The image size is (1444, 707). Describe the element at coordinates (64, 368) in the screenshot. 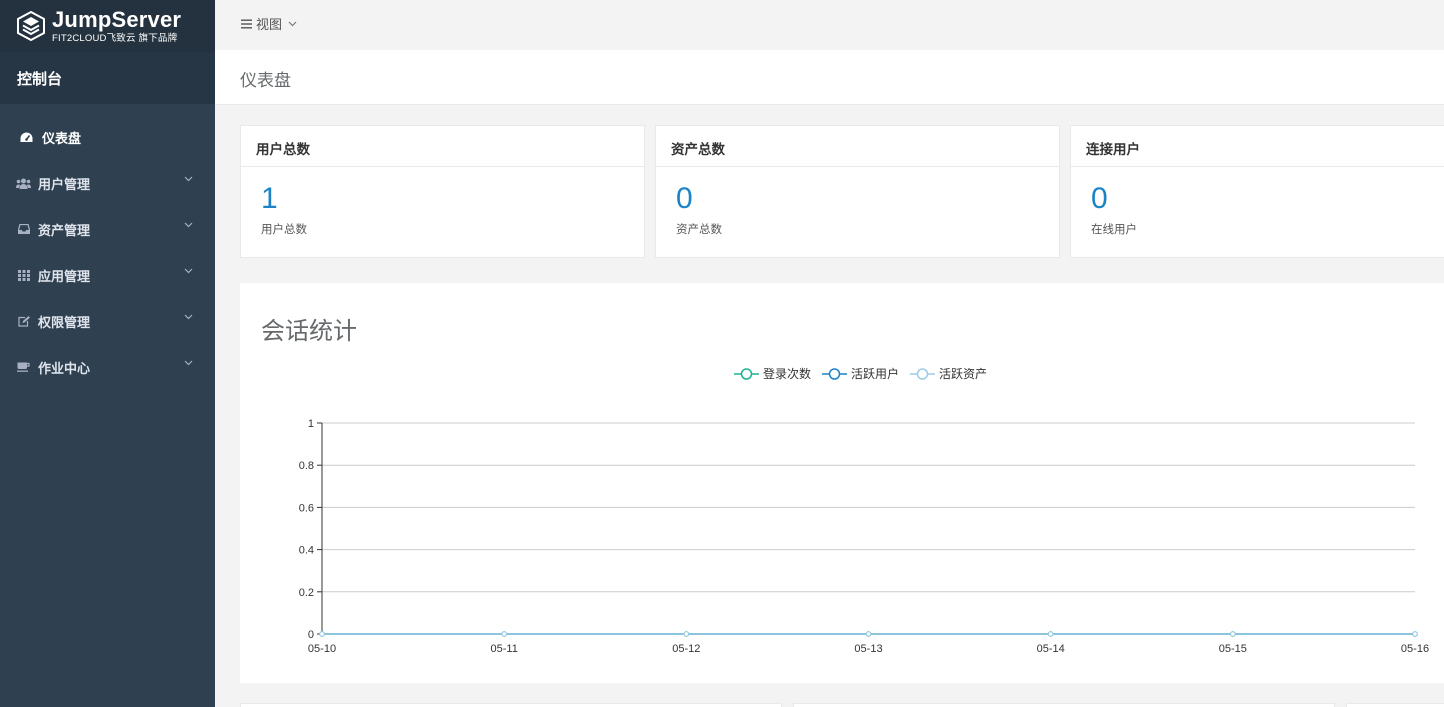

I see `sidebar-item-label: 作业中心` at that location.